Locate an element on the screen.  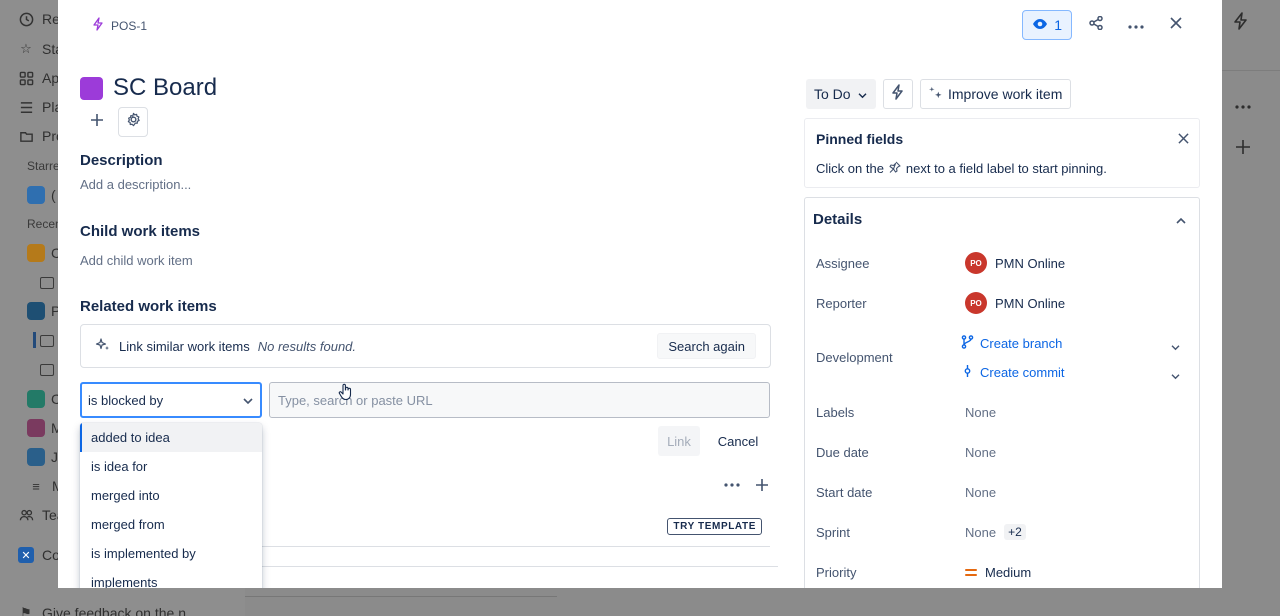
try-template-button: TRY TEMPLATE is located at coordinates (714, 526).